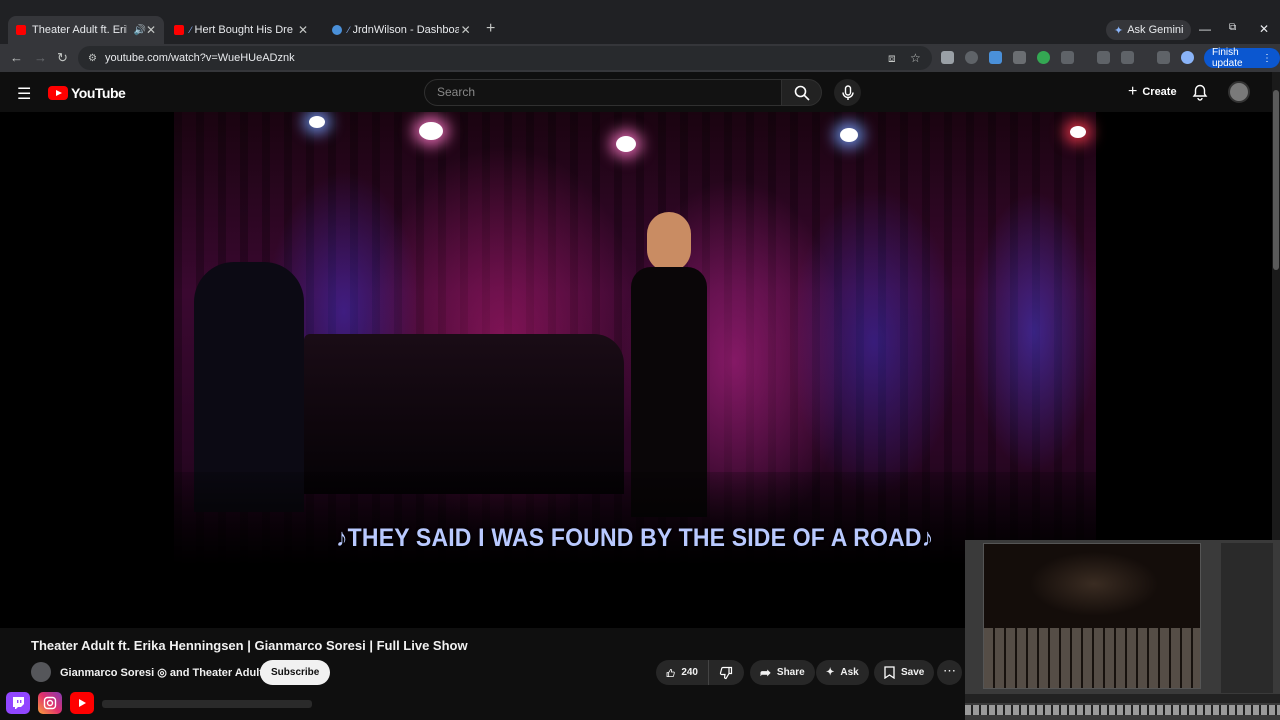 The width and height of the screenshot is (1280, 720). I want to click on thumbs-up-icon, so click(670, 672).